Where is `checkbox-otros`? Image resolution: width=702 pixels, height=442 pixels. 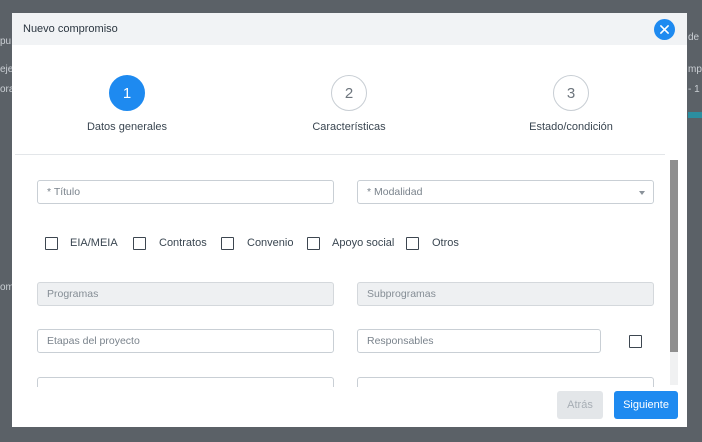 checkbox-otros is located at coordinates (412, 243).